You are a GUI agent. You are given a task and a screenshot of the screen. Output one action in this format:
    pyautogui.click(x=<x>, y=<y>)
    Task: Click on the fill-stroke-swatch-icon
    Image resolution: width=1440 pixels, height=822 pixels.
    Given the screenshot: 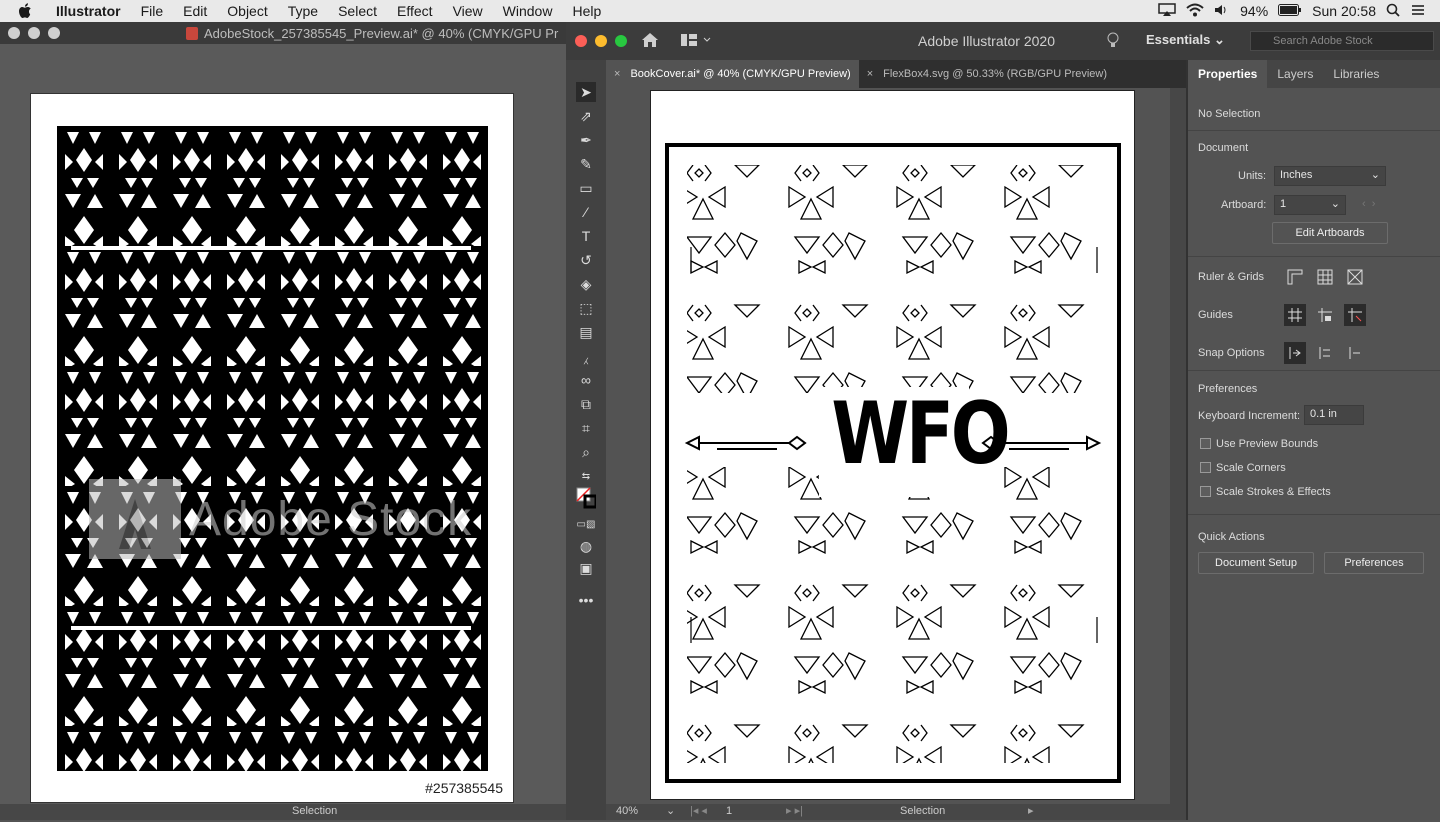 What is the action you would take?
    pyautogui.click(x=586, y=498)
    